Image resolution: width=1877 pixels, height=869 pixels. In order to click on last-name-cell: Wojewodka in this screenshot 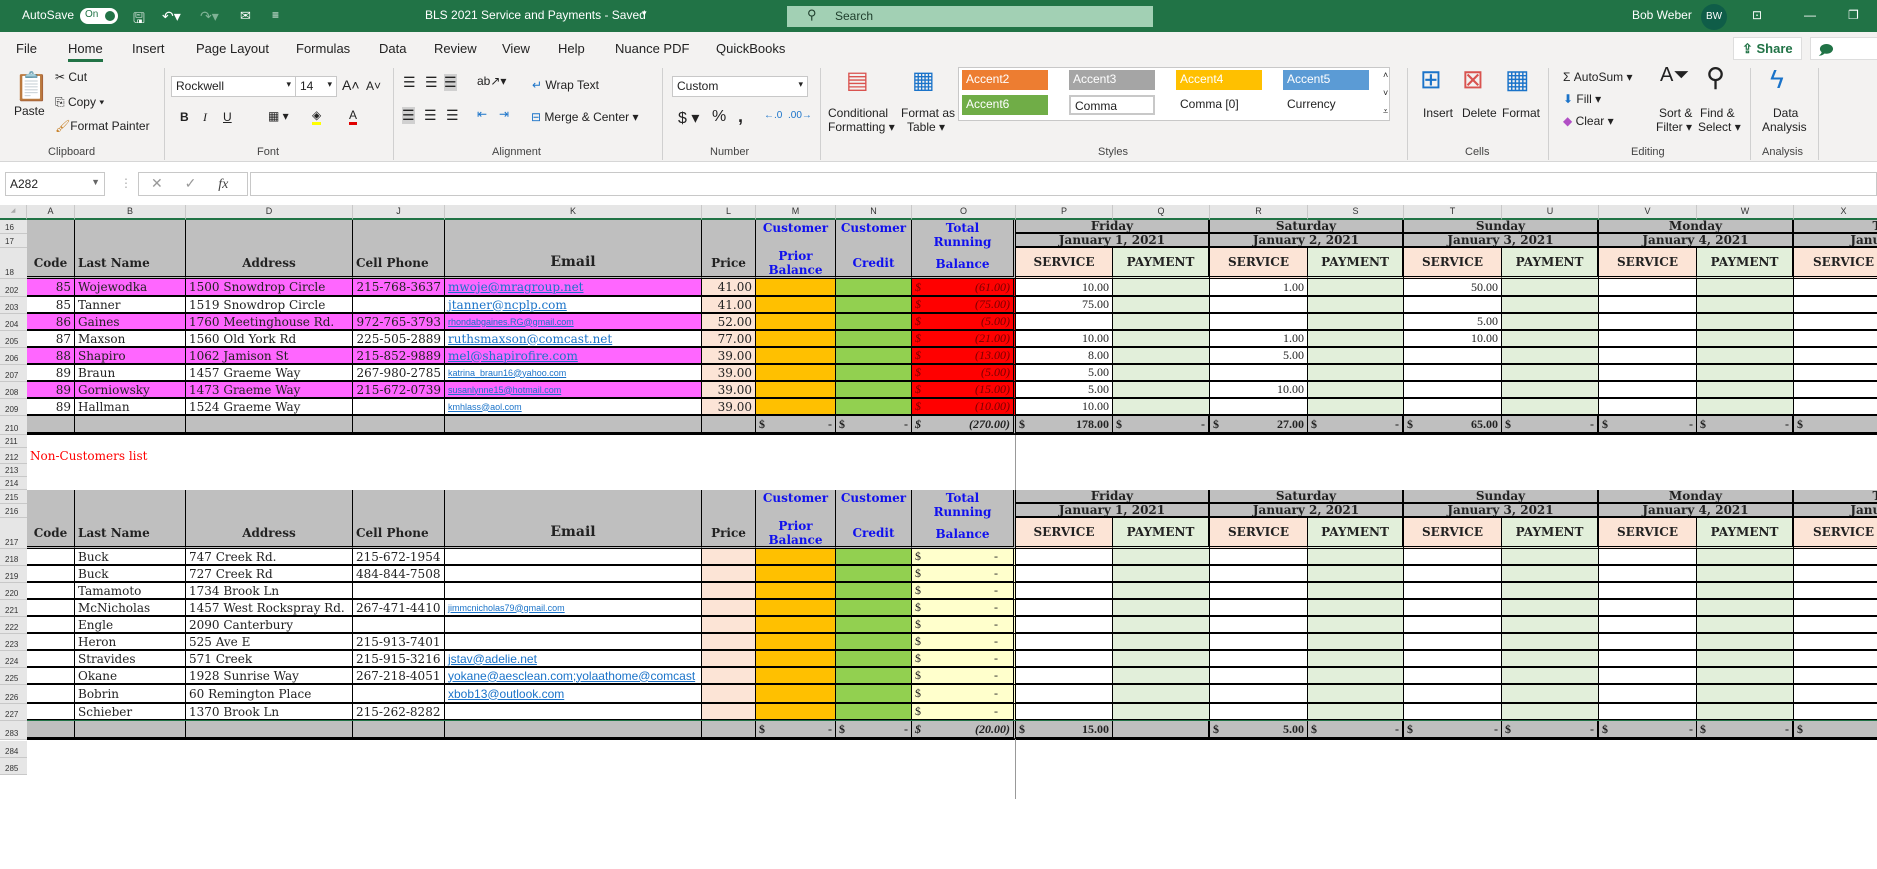, I will do `click(130, 288)`.